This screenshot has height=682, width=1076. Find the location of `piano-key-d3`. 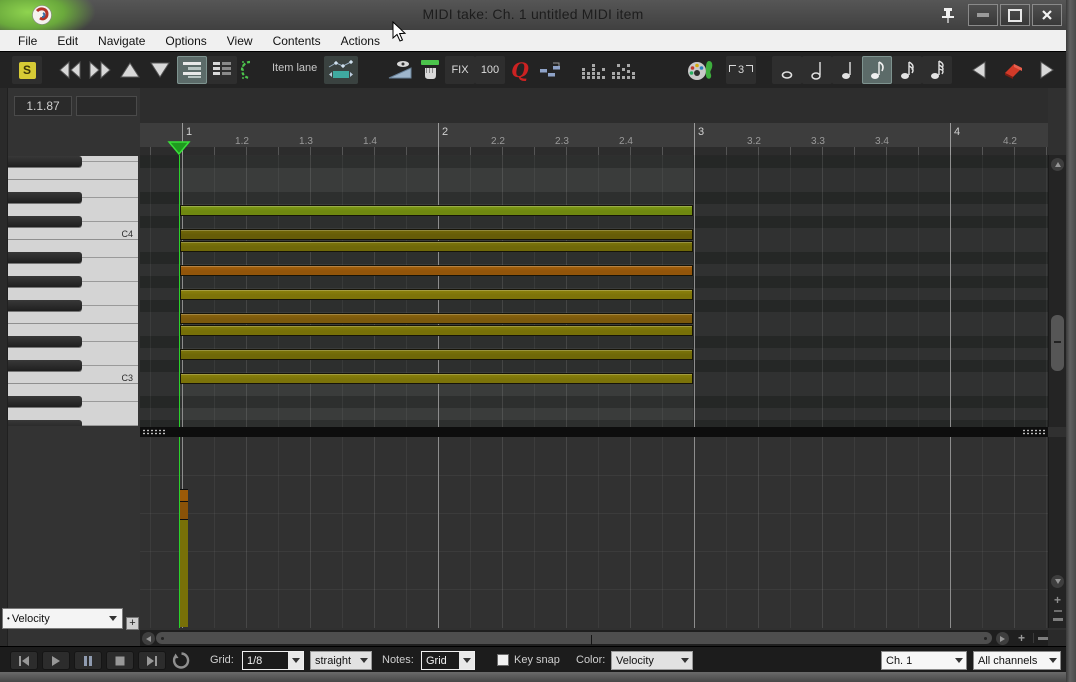

piano-key-d3 is located at coordinates (73, 354).